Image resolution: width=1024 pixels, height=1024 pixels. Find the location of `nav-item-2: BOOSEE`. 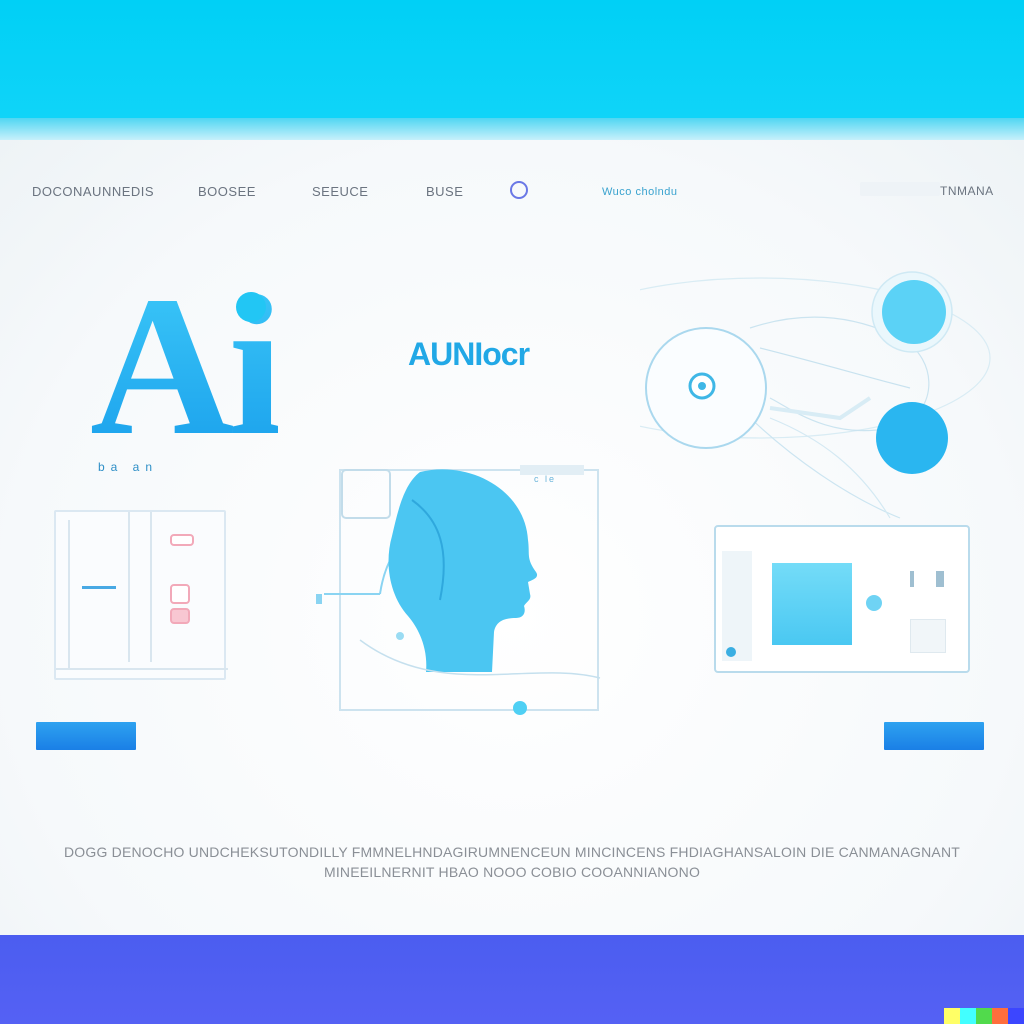

nav-item-2: BOOSEE is located at coordinates (227, 191).